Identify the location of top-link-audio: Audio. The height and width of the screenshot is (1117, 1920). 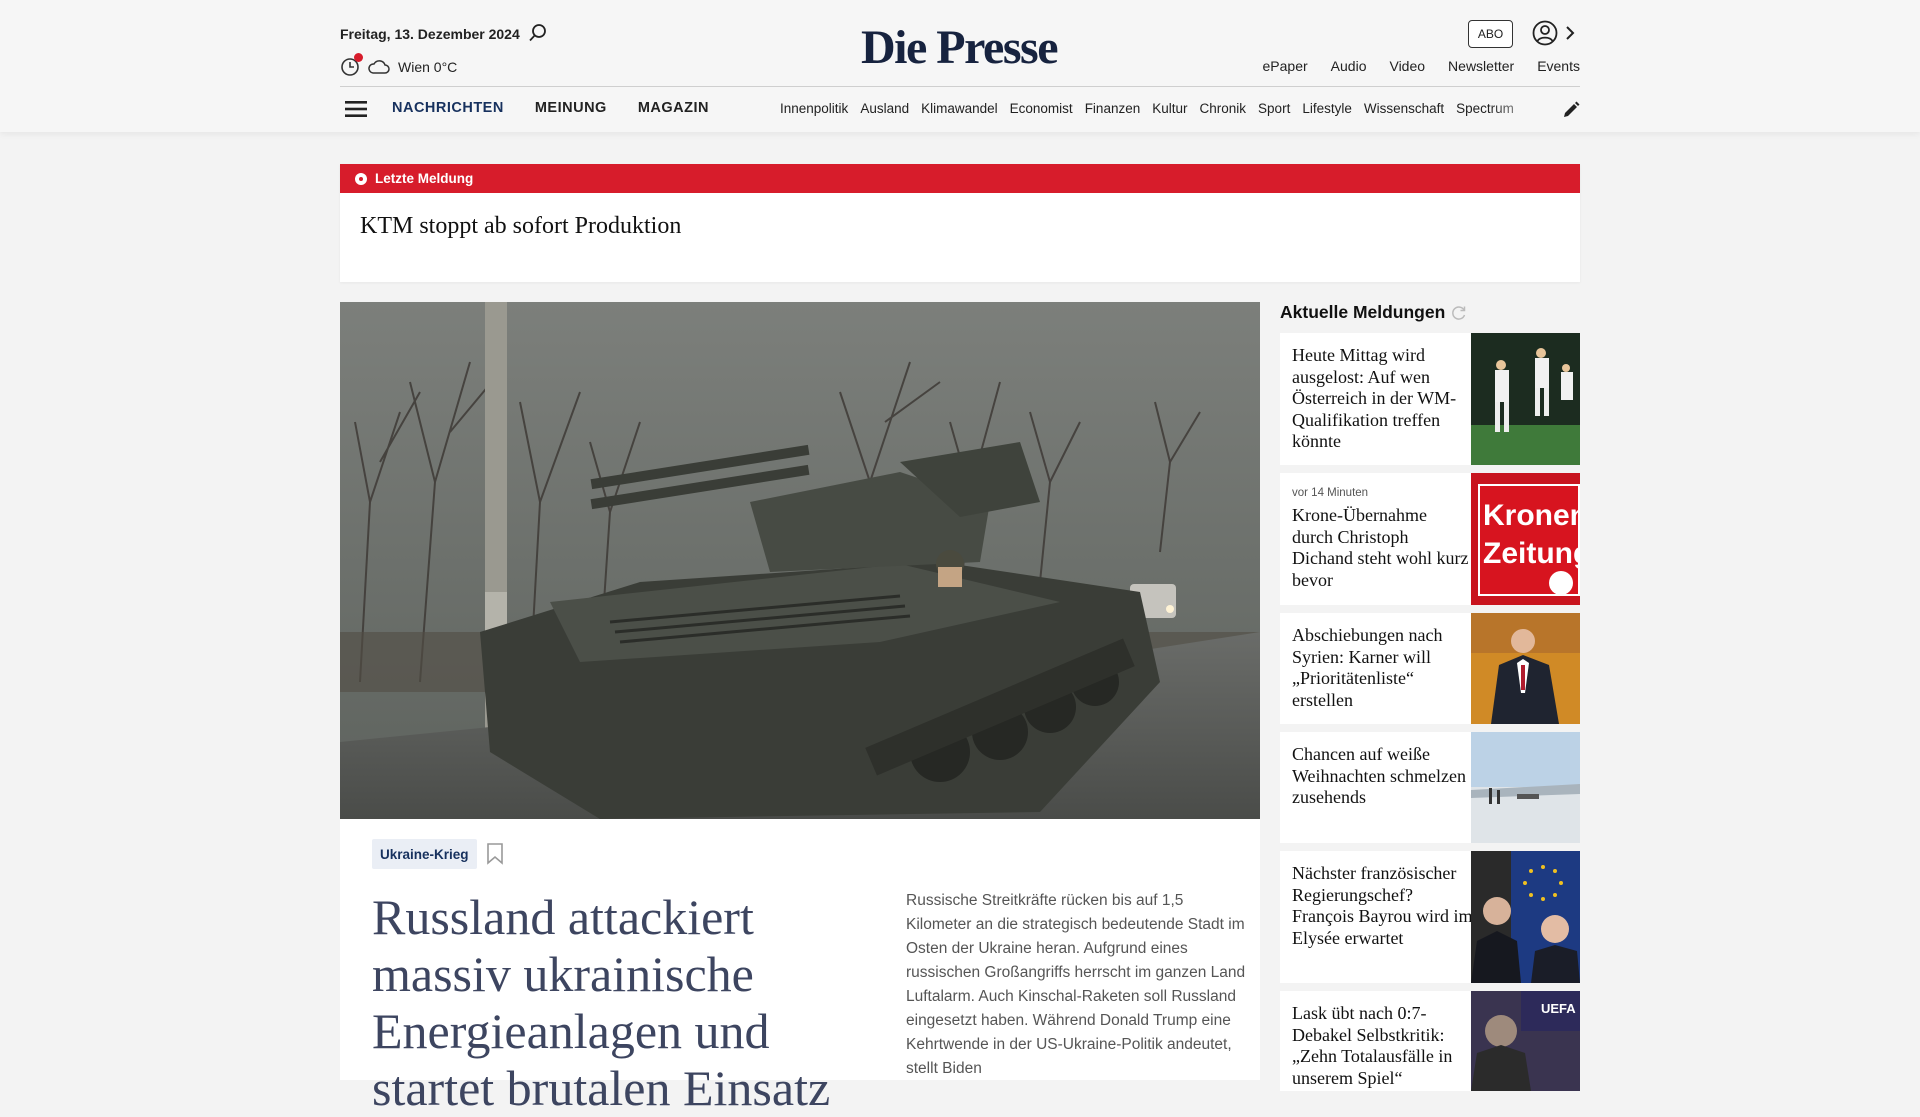
(1349, 66).